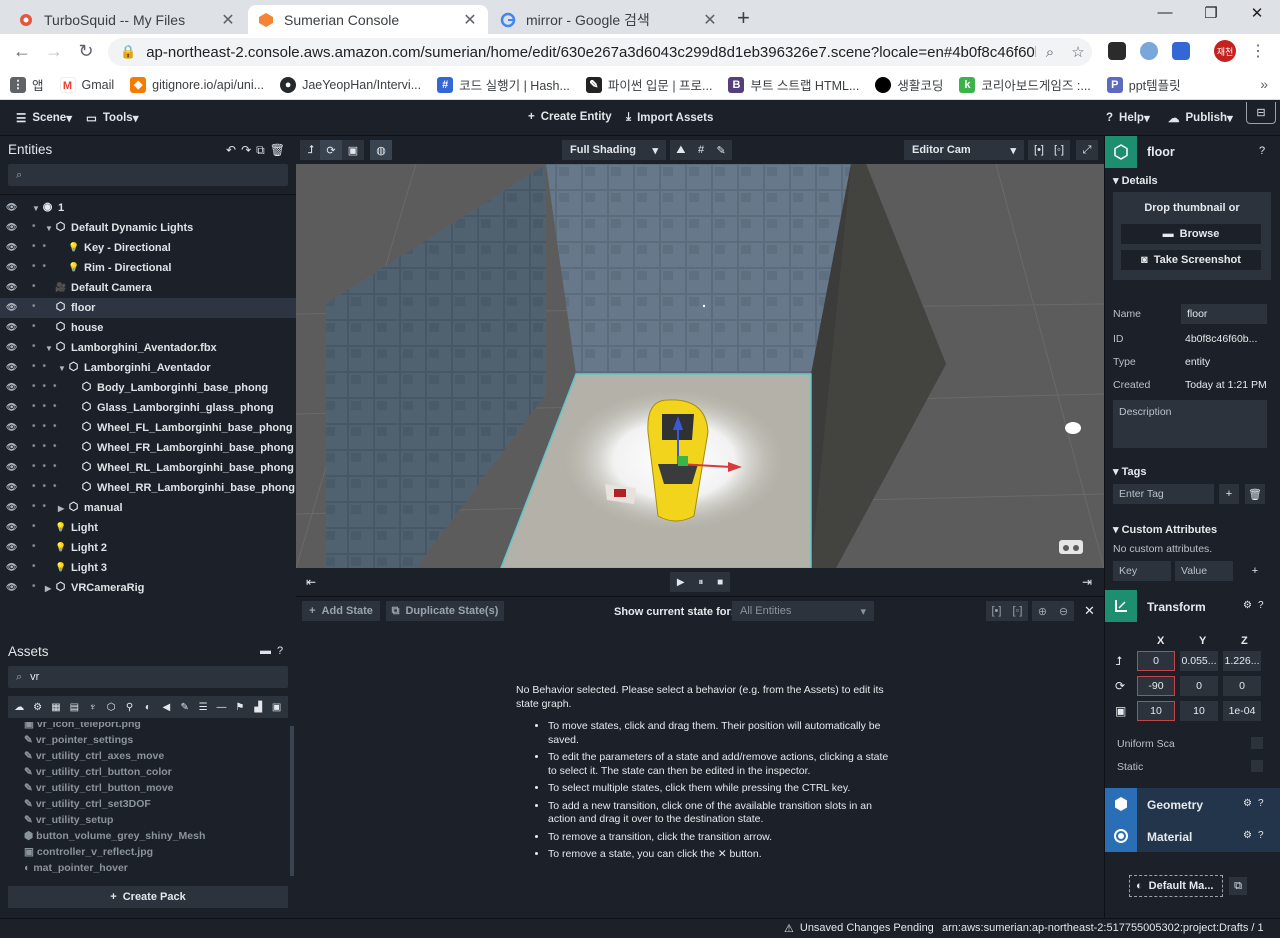  Describe the element at coordinates (22, 51) in the screenshot. I see `back-button: ←` at that location.